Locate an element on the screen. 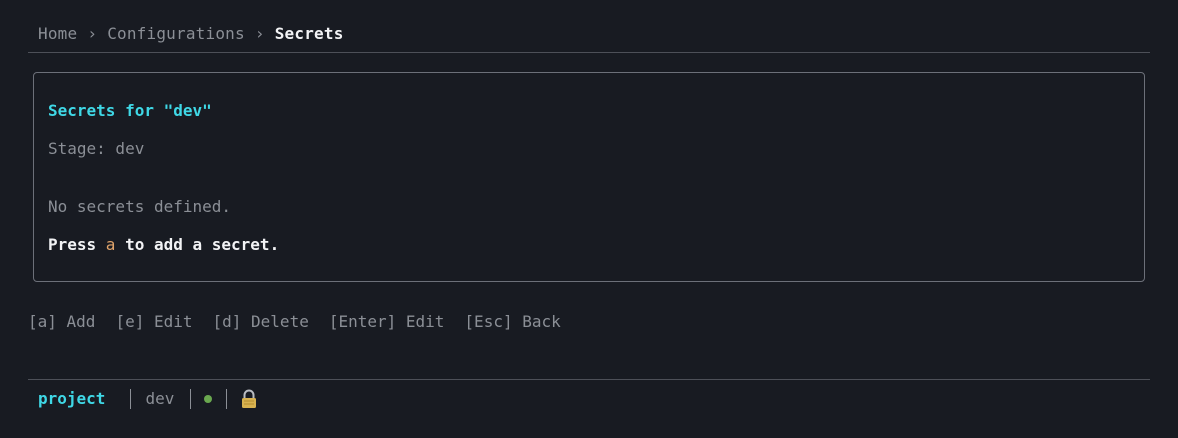 Image resolution: width=1178 pixels, height=438 pixels. status-dot-icon is located at coordinates (208, 399).